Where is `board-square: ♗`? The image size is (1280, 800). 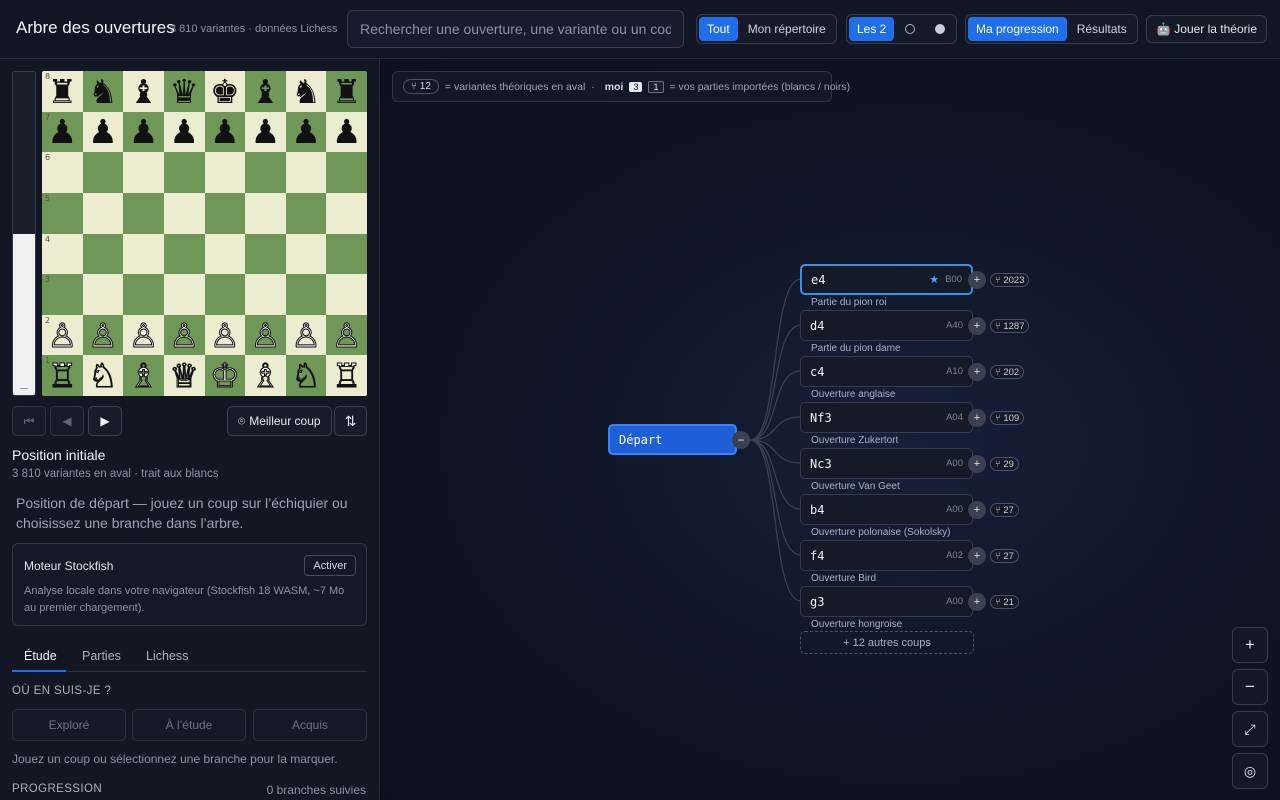
board-square: ♗ is located at coordinates (143, 375).